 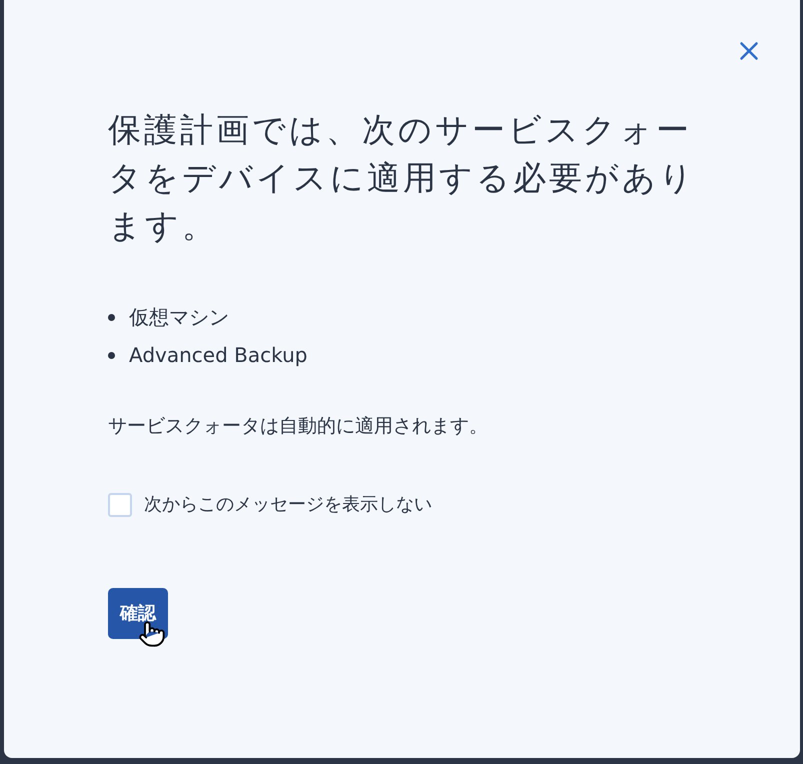 I want to click on hand-cursor-icon, so click(x=152, y=634).